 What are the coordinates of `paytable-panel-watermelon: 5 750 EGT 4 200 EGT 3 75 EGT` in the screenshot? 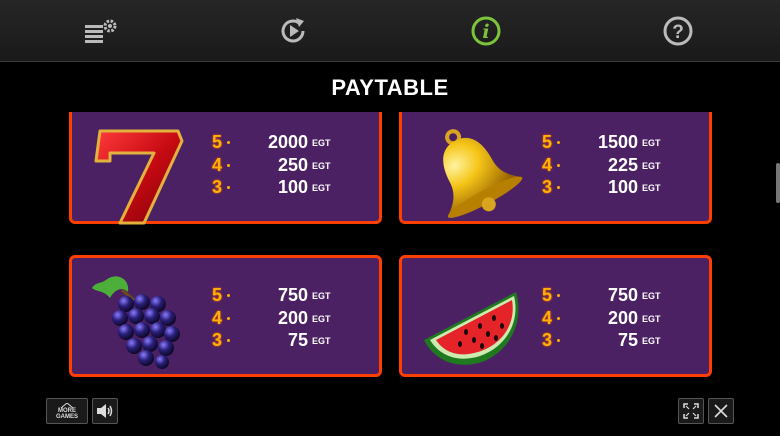 It's located at (555, 316).